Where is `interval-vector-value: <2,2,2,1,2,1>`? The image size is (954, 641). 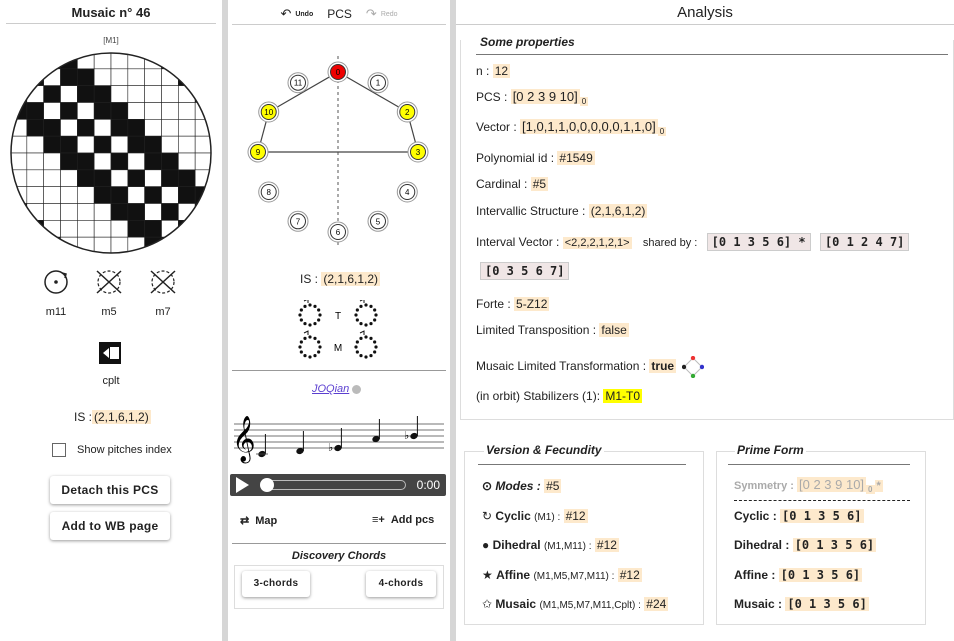
interval-vector-value: <2,2,2,1,2,1> is located at coordinates (597, 243).